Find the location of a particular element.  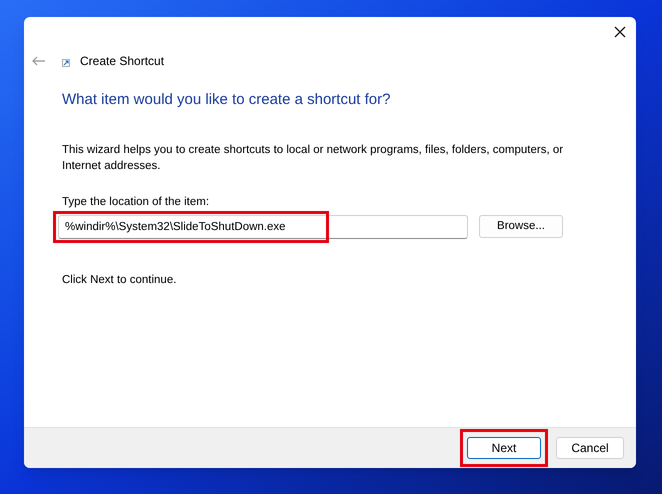

location-field: %windir%\System32\SlideToShutDown.exe is located at coordinates (263, 226).